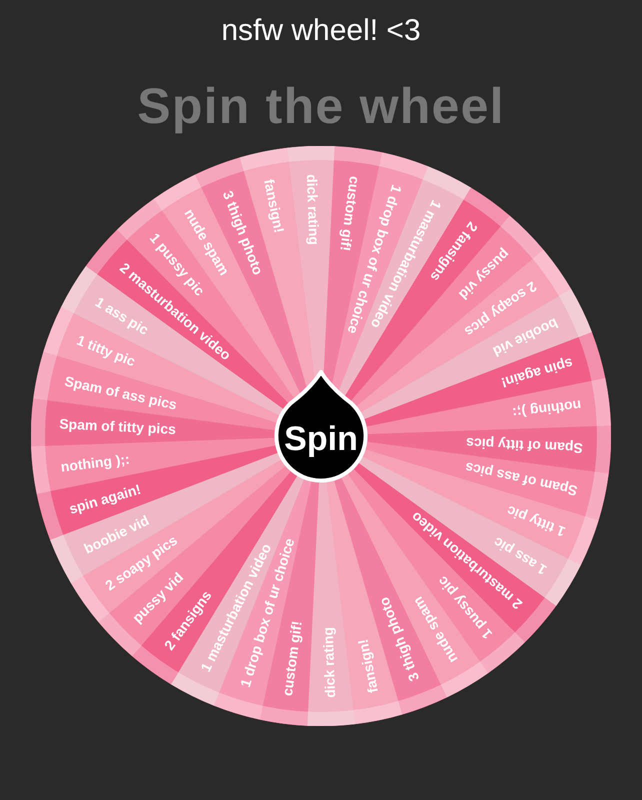 This screenshot has height=800, width=642. I want to click on caption: nsfw wheel! <3, so click(321, 31).